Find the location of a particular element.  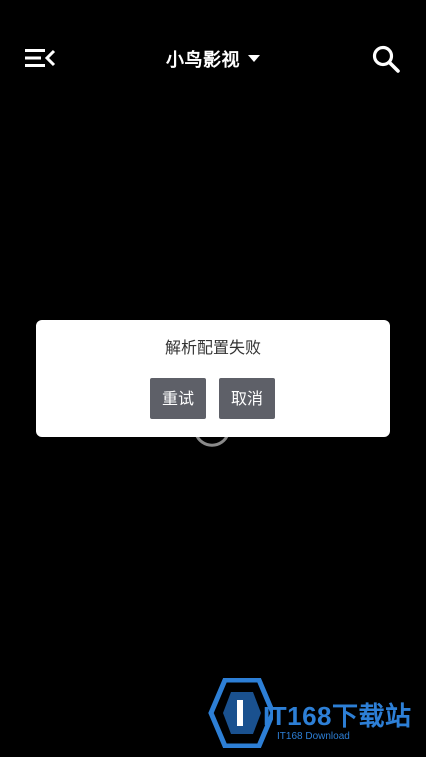

watermark-subtitle: IT168 Download is located at coordinates (313, 736).